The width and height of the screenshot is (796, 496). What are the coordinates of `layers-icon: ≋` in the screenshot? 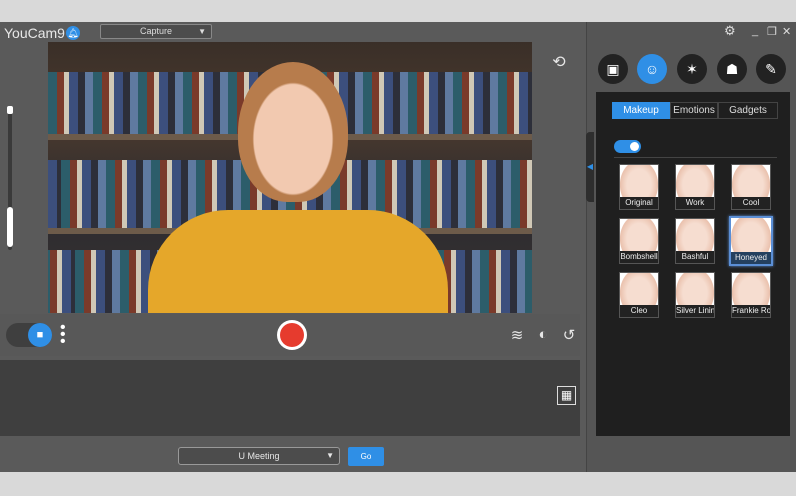 It's located at (517, 335).